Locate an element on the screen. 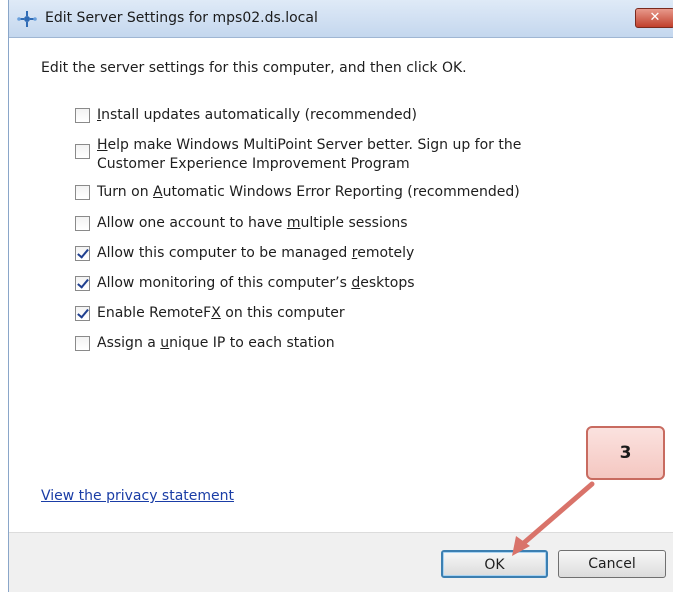 This screenshot has height=592, width=673. callout-arrow-icon is located at coordinates (553, 518).